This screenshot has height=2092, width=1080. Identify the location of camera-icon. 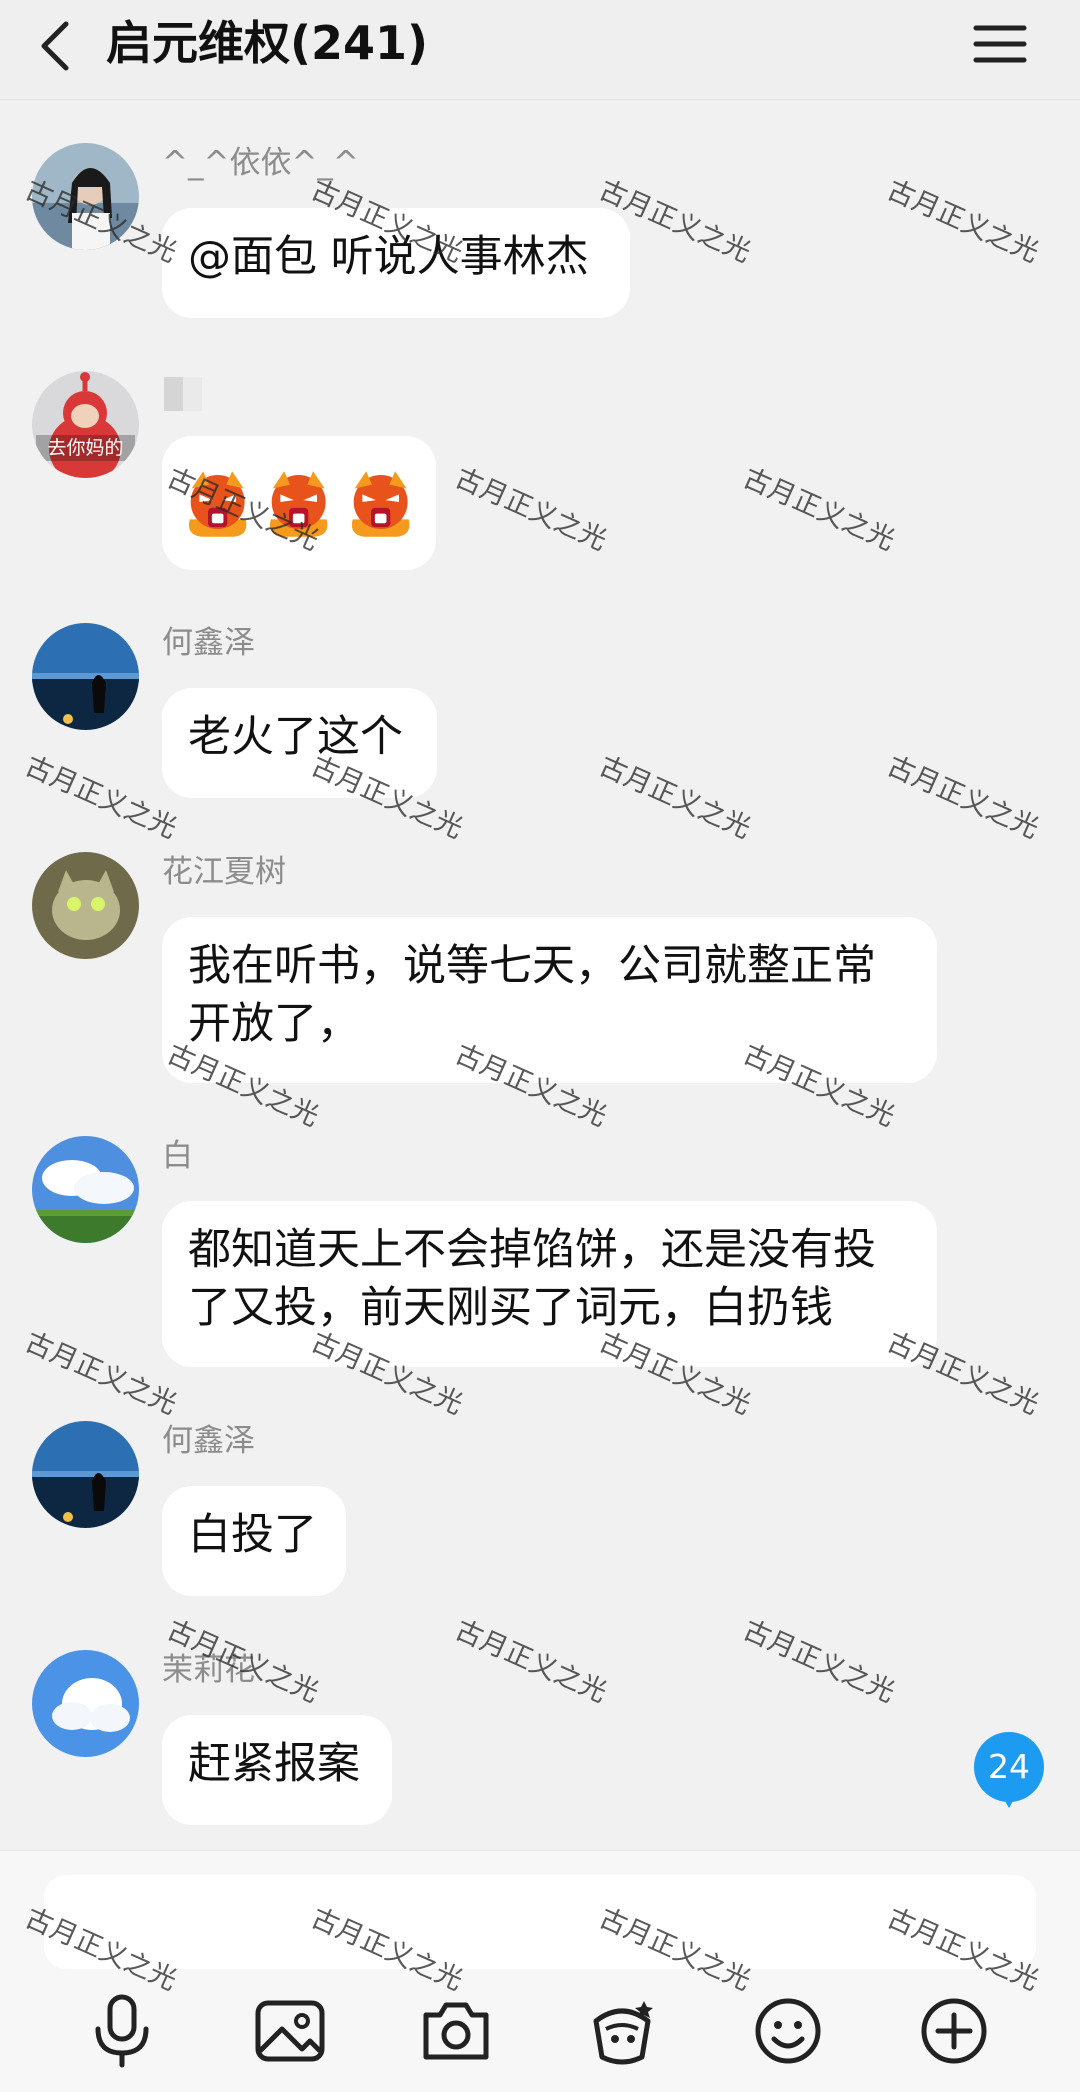
(456, 2031).